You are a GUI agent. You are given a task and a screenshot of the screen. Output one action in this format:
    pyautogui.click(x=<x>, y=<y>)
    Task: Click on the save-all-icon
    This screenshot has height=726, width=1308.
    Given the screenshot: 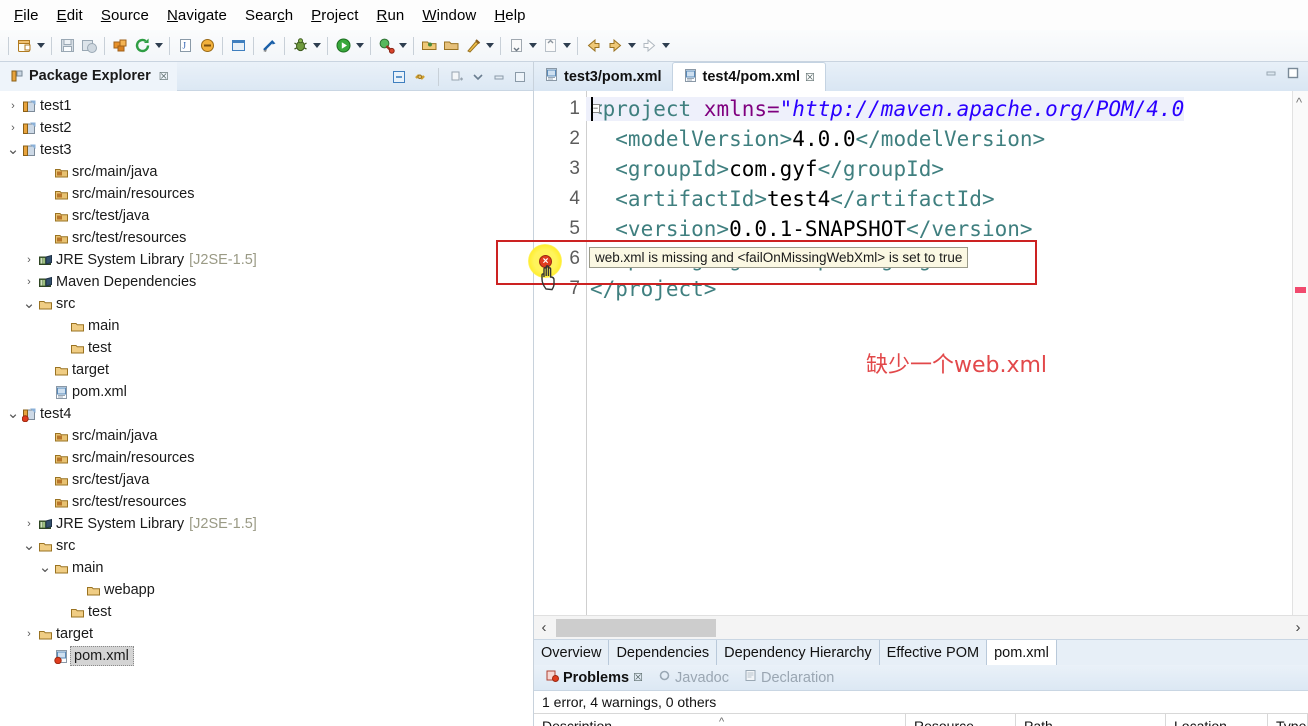 What is the action you would take?
    pyautogui.click(x=89, y=46)
    